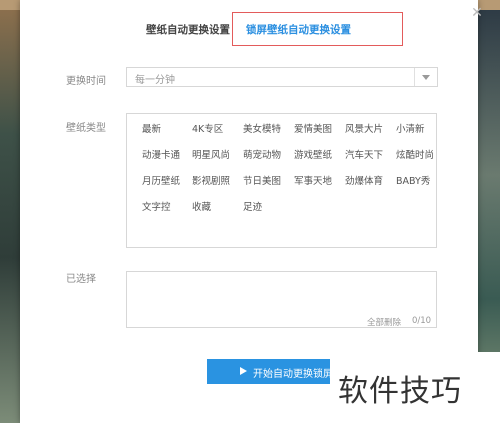 The image size is (500, 423). What do you see at coordinates (400, 391) in the screenshot?
I see `watermark-text: 软件技巧` at bounding box center [400, 391].